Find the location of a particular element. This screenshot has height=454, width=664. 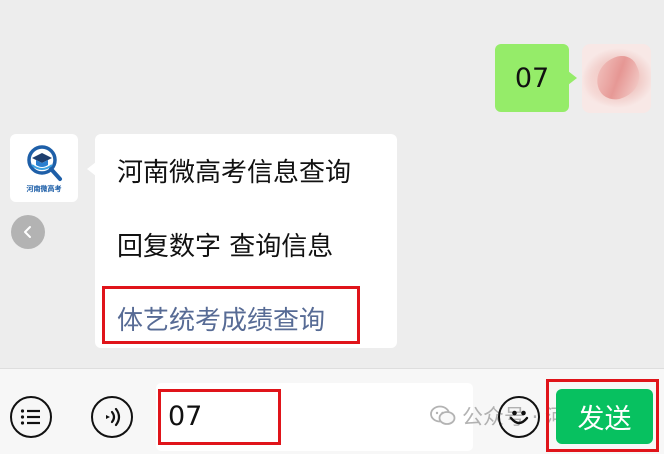

menu-icon is located at coordinates (30, 417).